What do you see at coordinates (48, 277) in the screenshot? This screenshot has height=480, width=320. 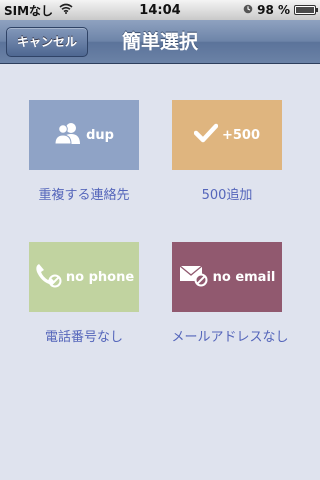 I see `phone-prohibited-icon` at bounding box center [48, 277].